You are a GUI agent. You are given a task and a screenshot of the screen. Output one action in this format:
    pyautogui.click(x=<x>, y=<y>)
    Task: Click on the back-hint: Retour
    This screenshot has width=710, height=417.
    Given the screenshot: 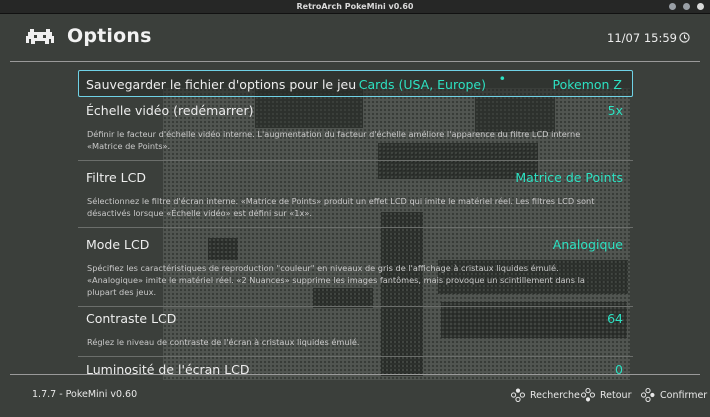 What is the action you would take?
    pyautogui.click(x=606, y=395)
    